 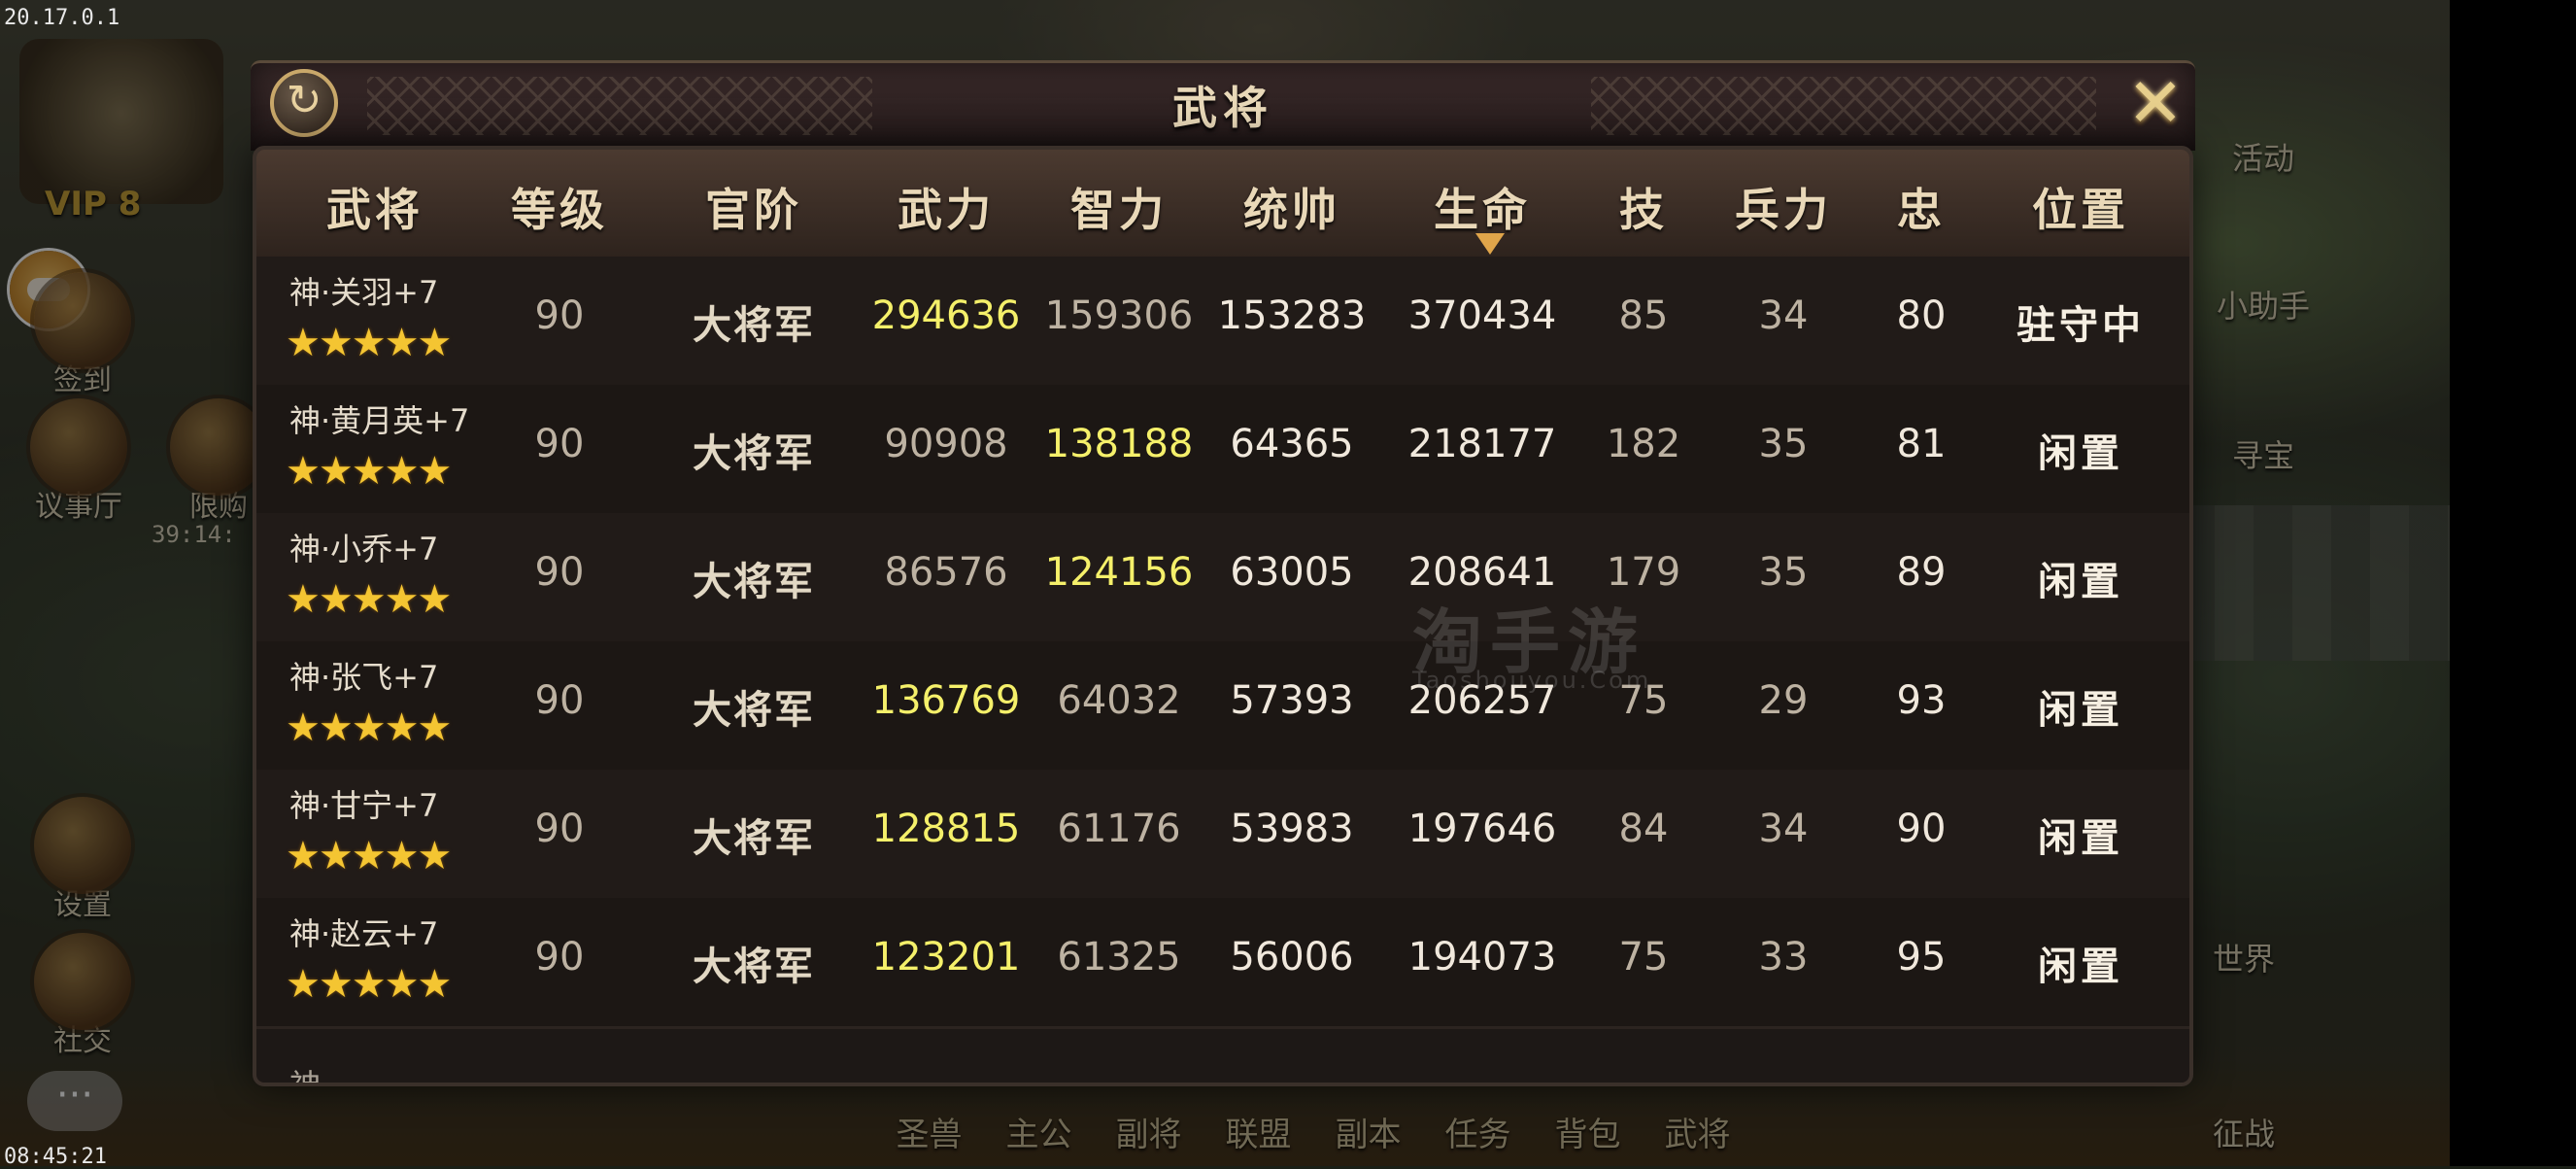 I want to click on cell-loyalty: 93, so click(x=1921, y=701).